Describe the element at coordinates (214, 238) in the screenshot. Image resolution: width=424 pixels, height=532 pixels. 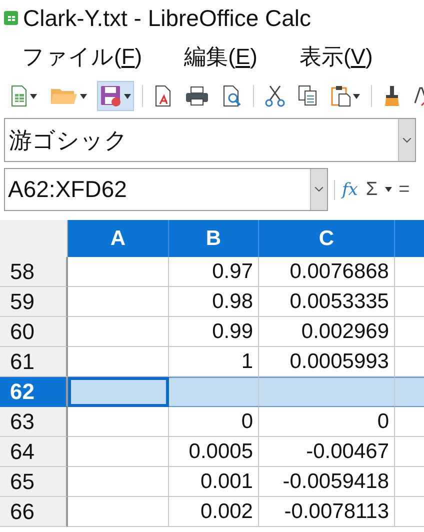
I see `column-header: B` at that location.